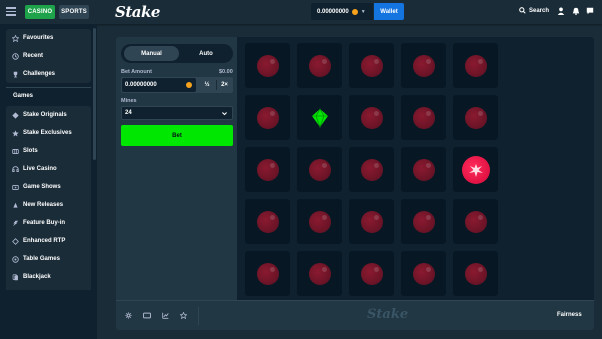 This screenshot has width=602, height=339. What do you see at coordinates (48, 38) in the screenshot?
I see `sidebar-item-favourites: Favourites` at bounding box center [48, 38].